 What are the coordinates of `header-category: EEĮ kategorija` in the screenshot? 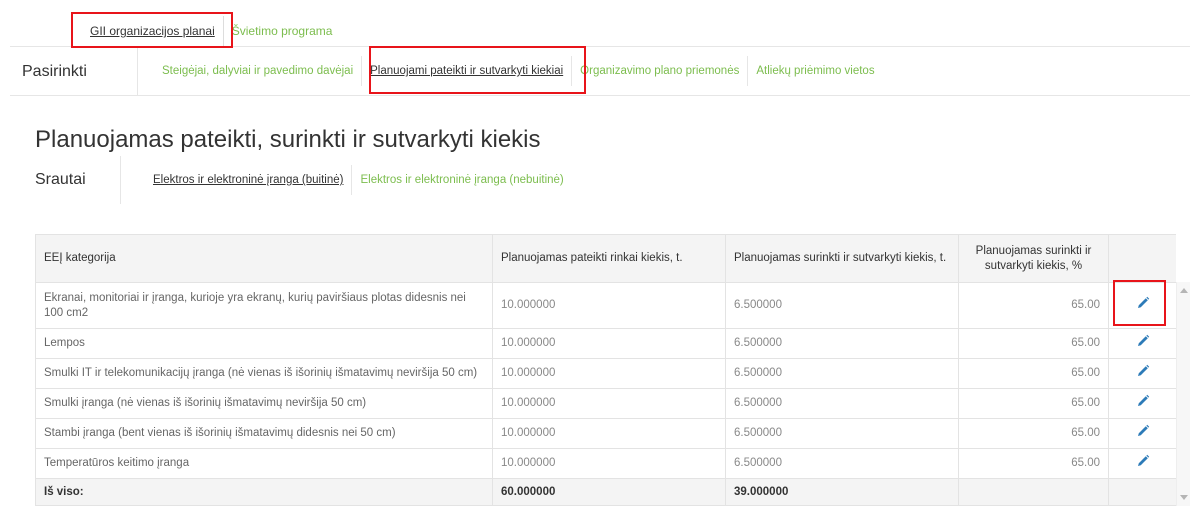 It's located at (264, 258).